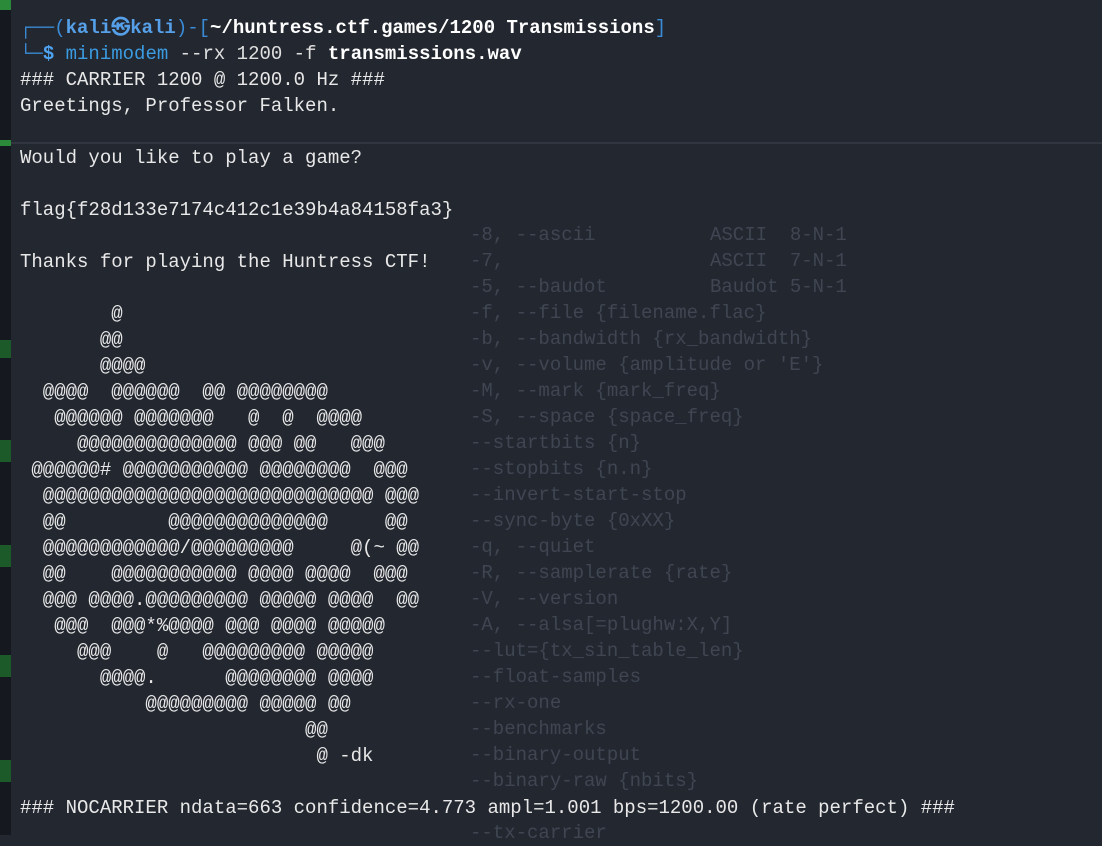 The width and height of the screenshot is (1102, 846). What do you see at coordinates (214, 522) in the screenshot?
I see `ascii-art-line: @@ @@@@@@@@@@@@@@ @@` at bounding box center [214, 522].